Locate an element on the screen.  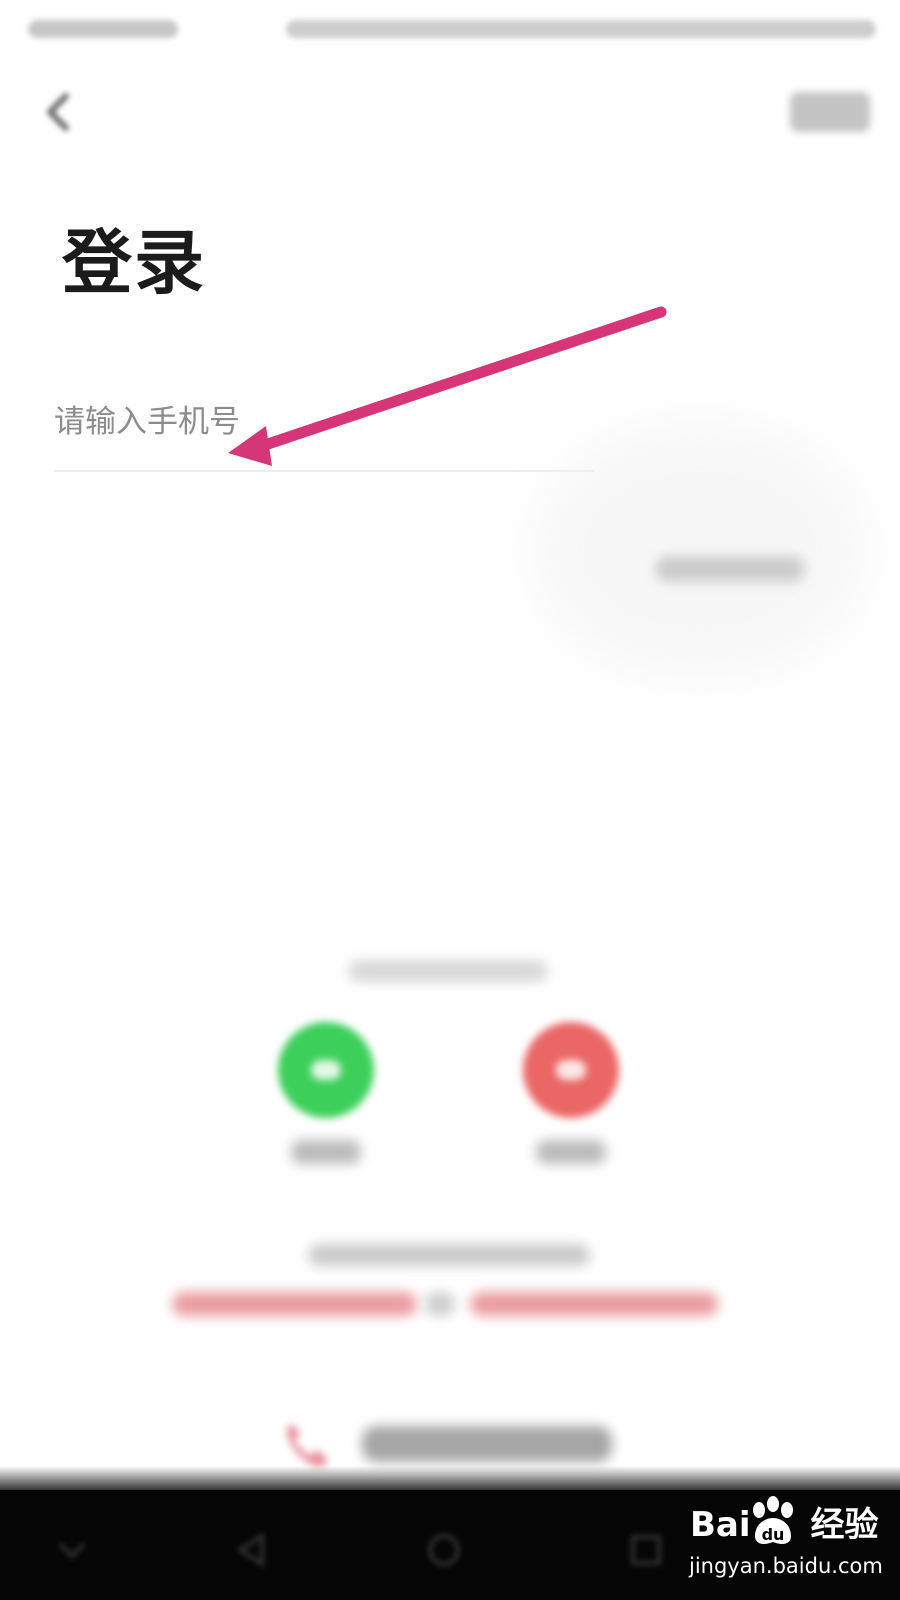
help-hotline-text is located at coordinates (487, 1444).